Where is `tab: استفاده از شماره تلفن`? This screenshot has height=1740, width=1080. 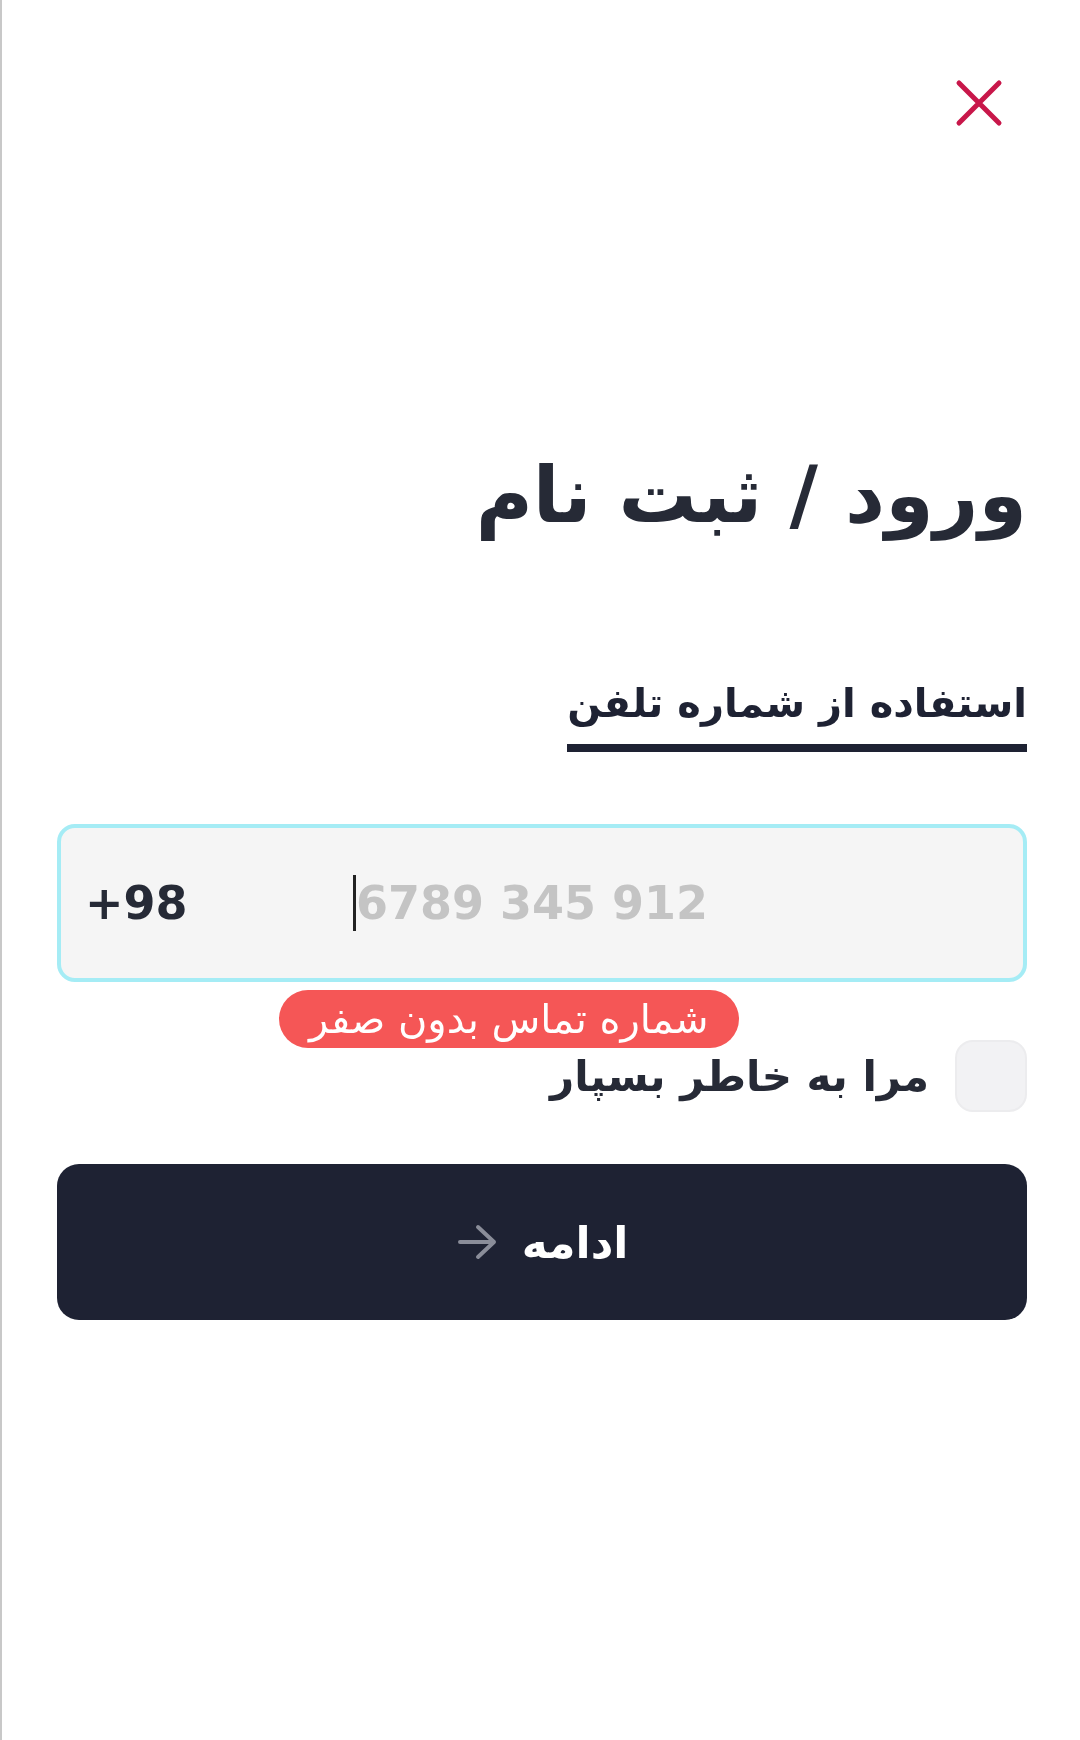
tab: استفاده از شماره تلفن is located at coordinates (797, 716).